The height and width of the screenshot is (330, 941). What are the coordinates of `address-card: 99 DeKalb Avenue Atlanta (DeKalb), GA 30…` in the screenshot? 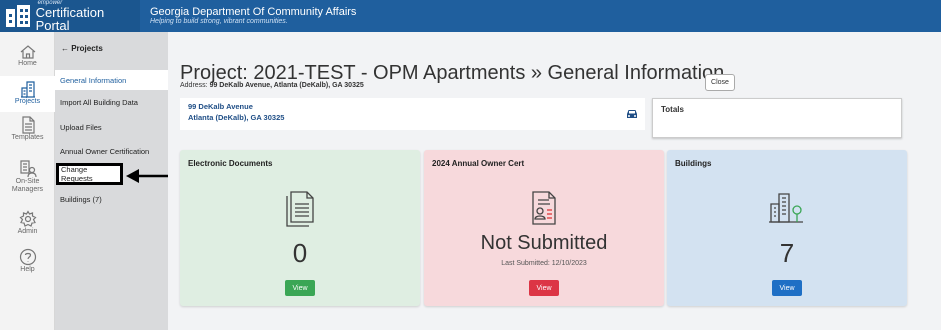 It's located at (412, 114).